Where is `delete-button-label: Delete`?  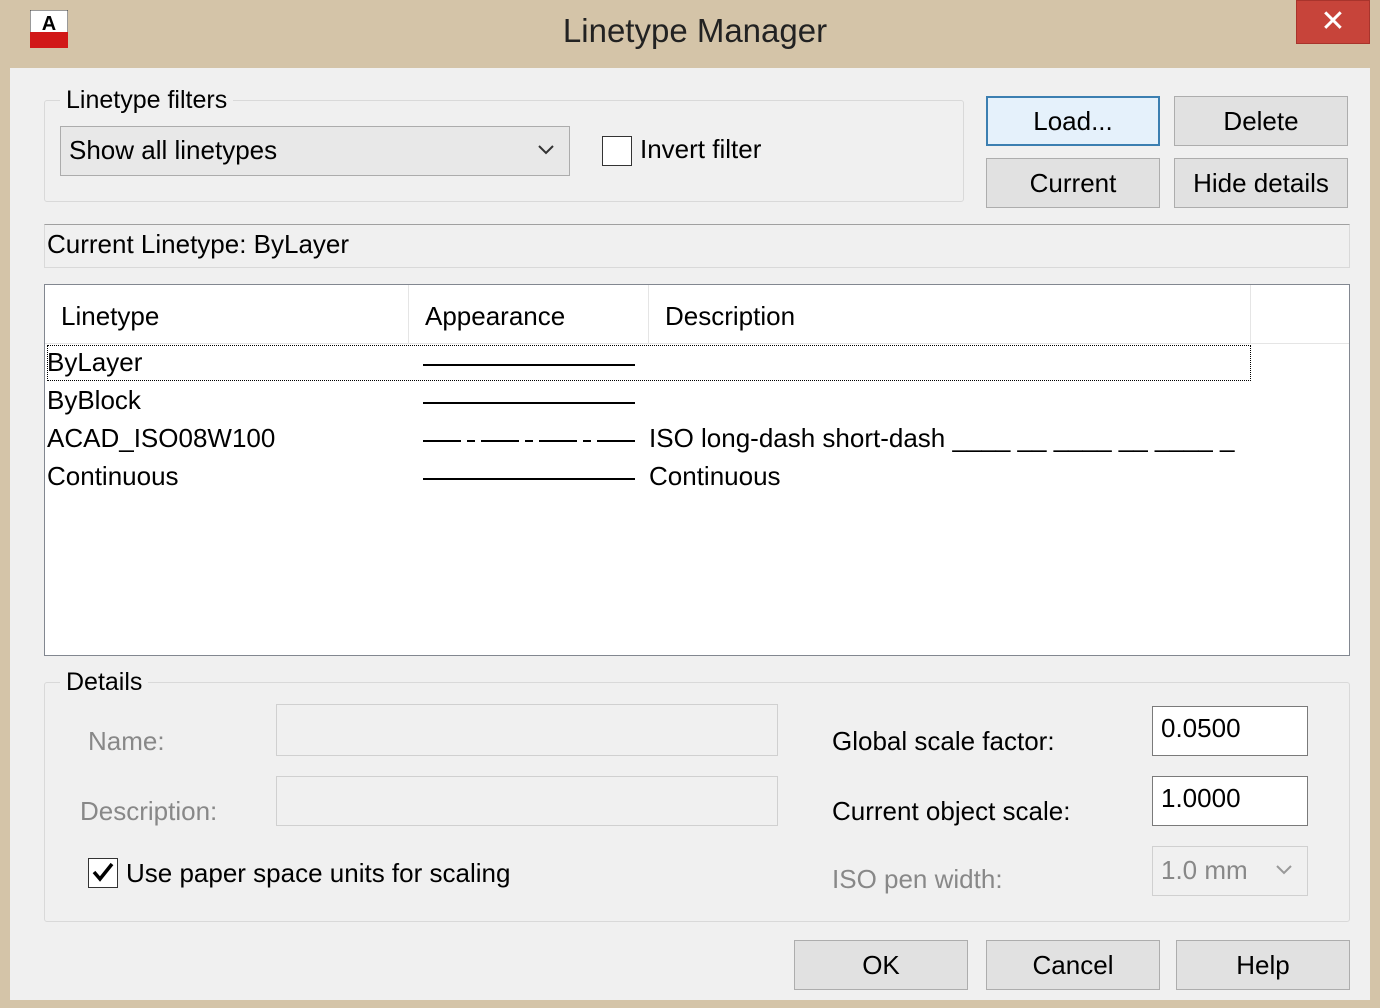
delete-button-label: Delete is located at coordinates (1261, 121).